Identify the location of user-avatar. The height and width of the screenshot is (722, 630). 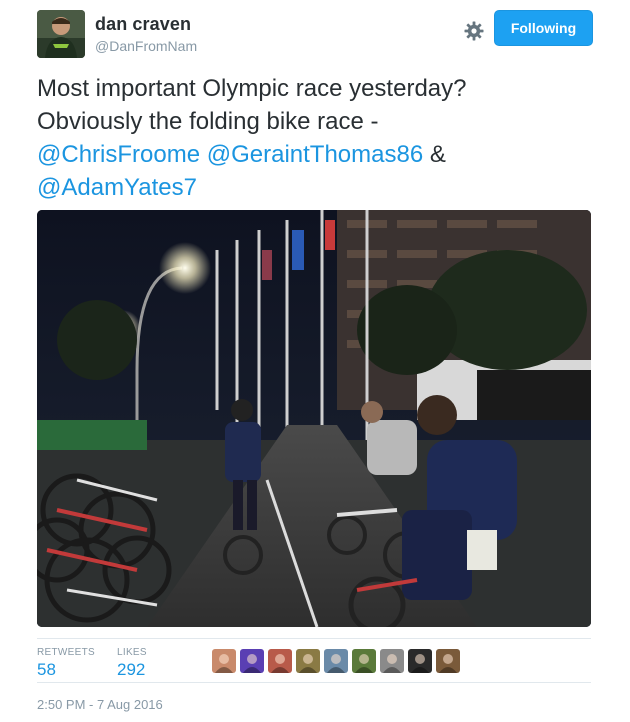
(61, 34).